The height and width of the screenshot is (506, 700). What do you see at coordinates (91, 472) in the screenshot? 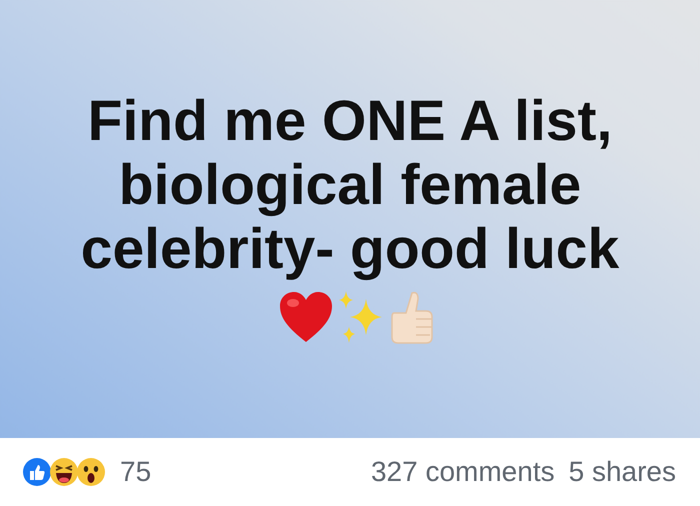
I see `surprised-reaction-icon` at bounding box center [91, 472].